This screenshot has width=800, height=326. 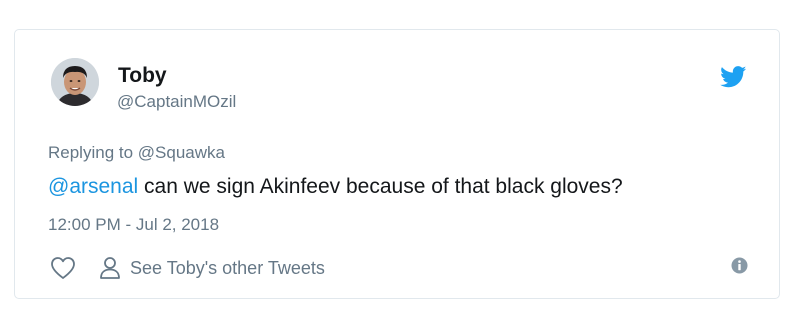 What do you see at coordinates (110, 268) in the screenshot?
I see `person-icon` at bounding box center [110, 268].